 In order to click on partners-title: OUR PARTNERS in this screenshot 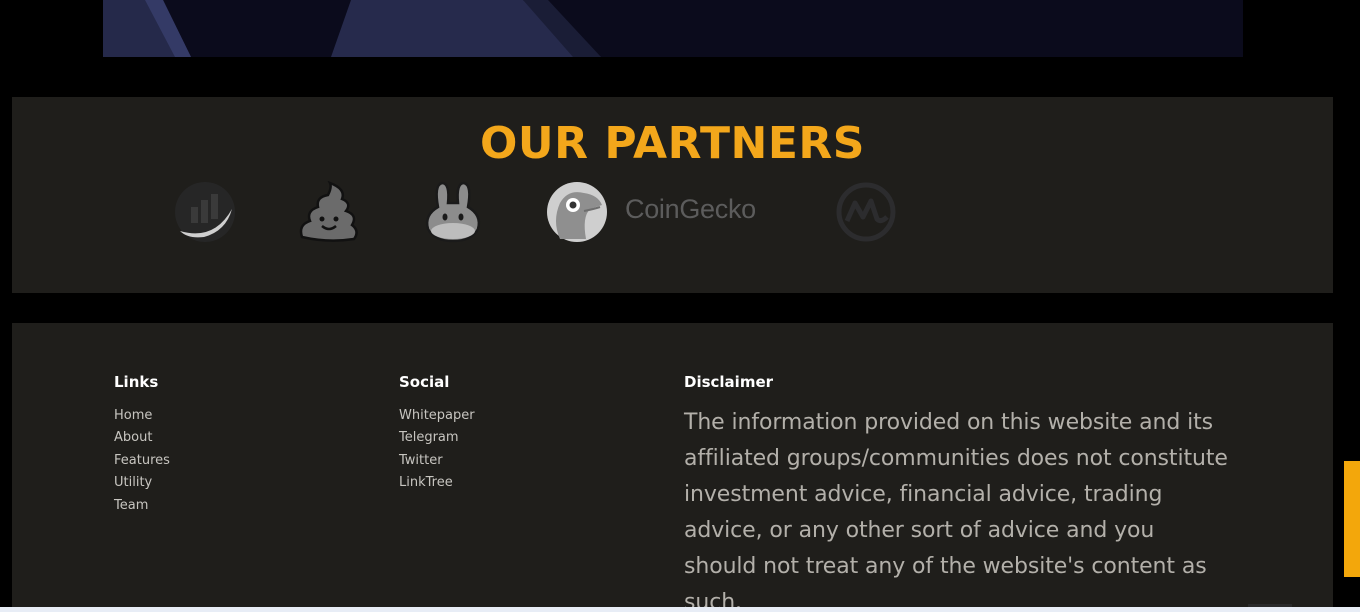, I will do `click(672, 143)`.